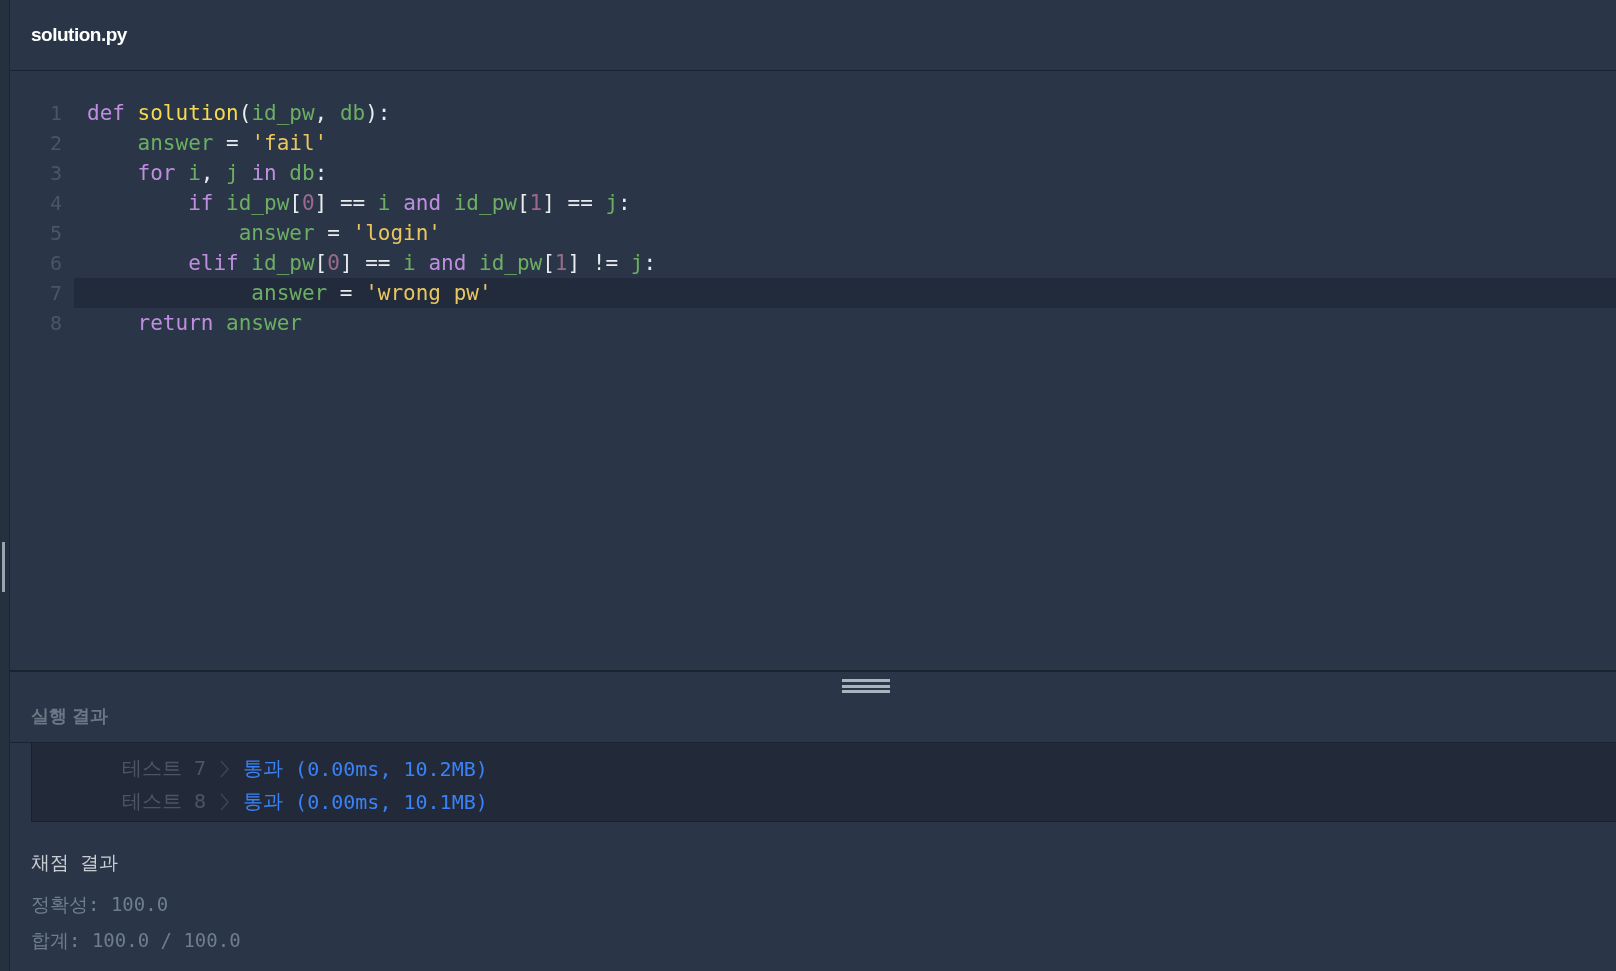  What do you see at coordinates (232, 173) in the screenshot?
I see `code-line: for i, j in db:` at bounding box center [232, 173].